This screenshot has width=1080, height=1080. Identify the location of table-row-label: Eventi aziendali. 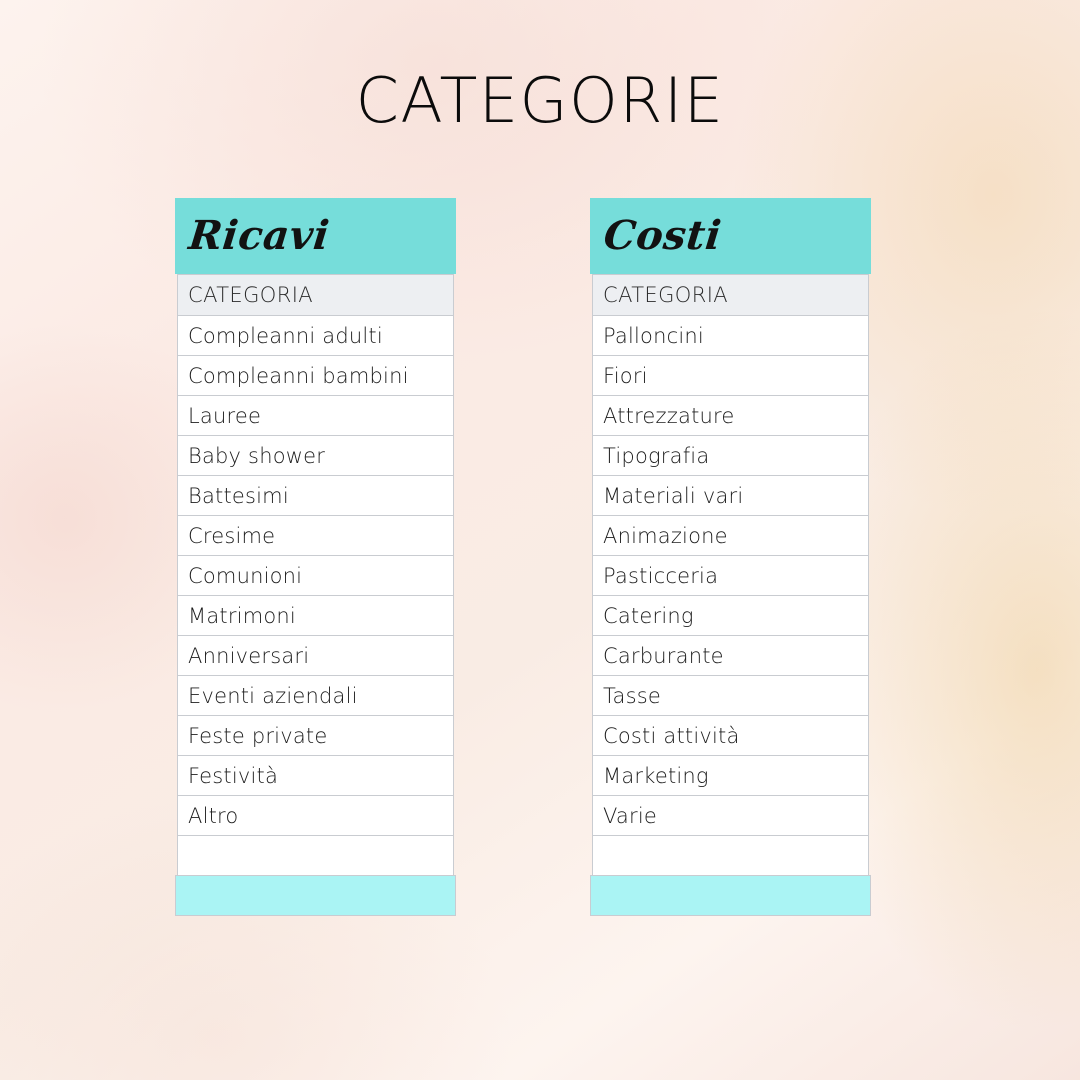
(273, 695).